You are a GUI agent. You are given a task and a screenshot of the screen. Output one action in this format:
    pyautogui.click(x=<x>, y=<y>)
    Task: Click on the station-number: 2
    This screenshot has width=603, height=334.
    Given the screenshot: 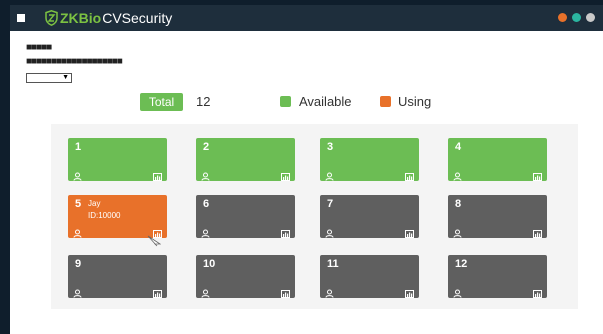 What is the action you would take?
    pyautogui.click(x=206, y=147)
    